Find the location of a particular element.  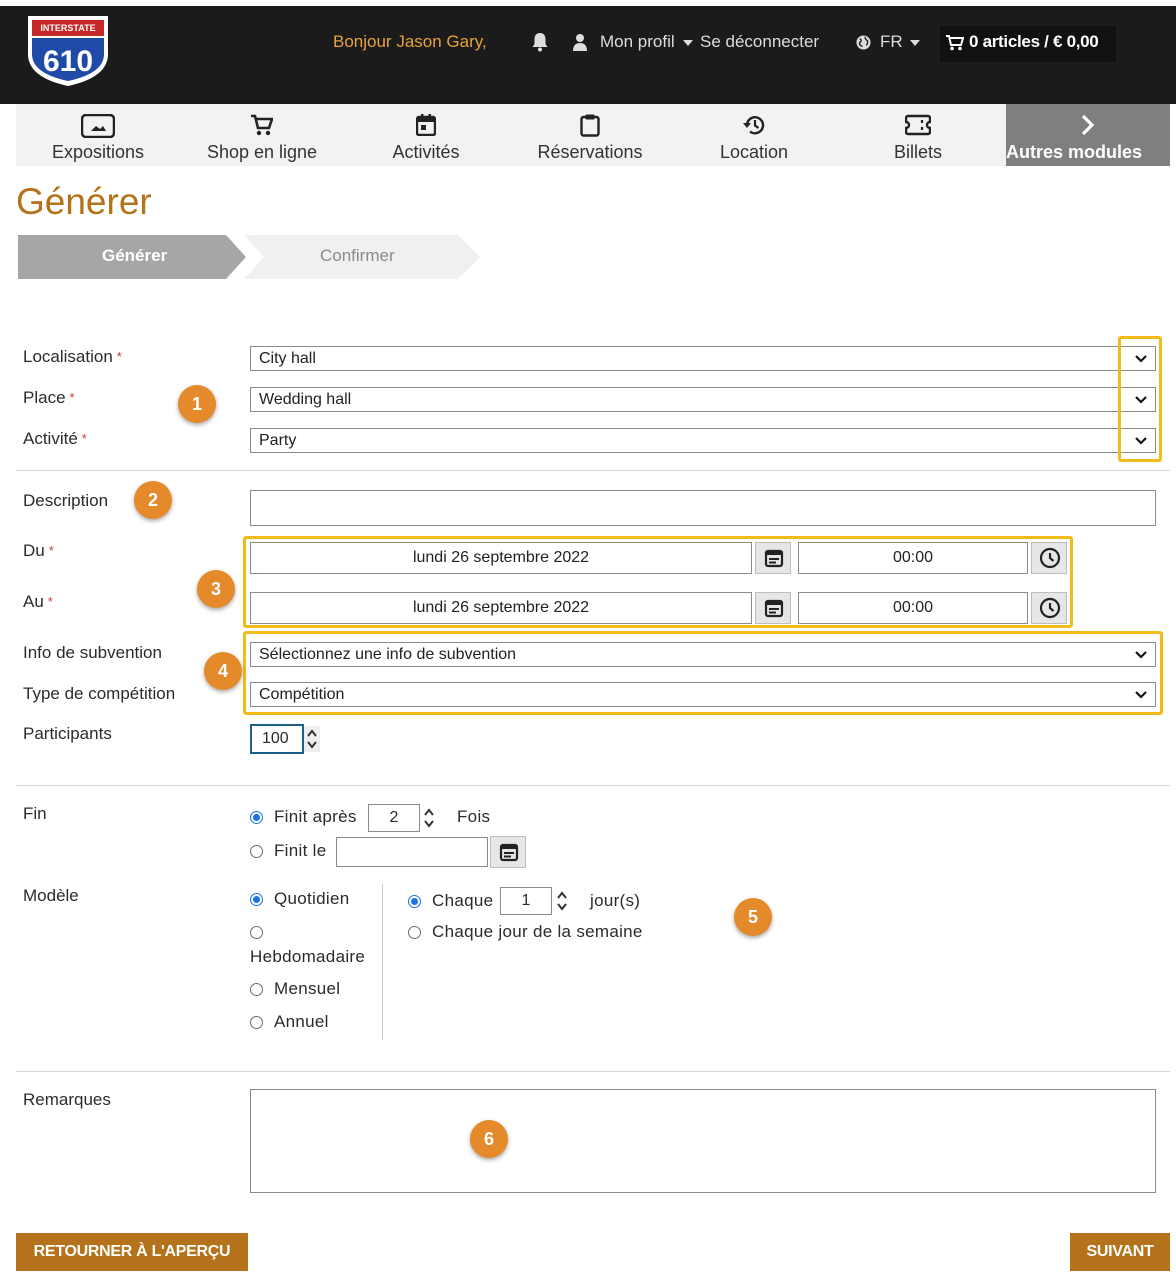

user-icon is located at coordinates (580, 42).